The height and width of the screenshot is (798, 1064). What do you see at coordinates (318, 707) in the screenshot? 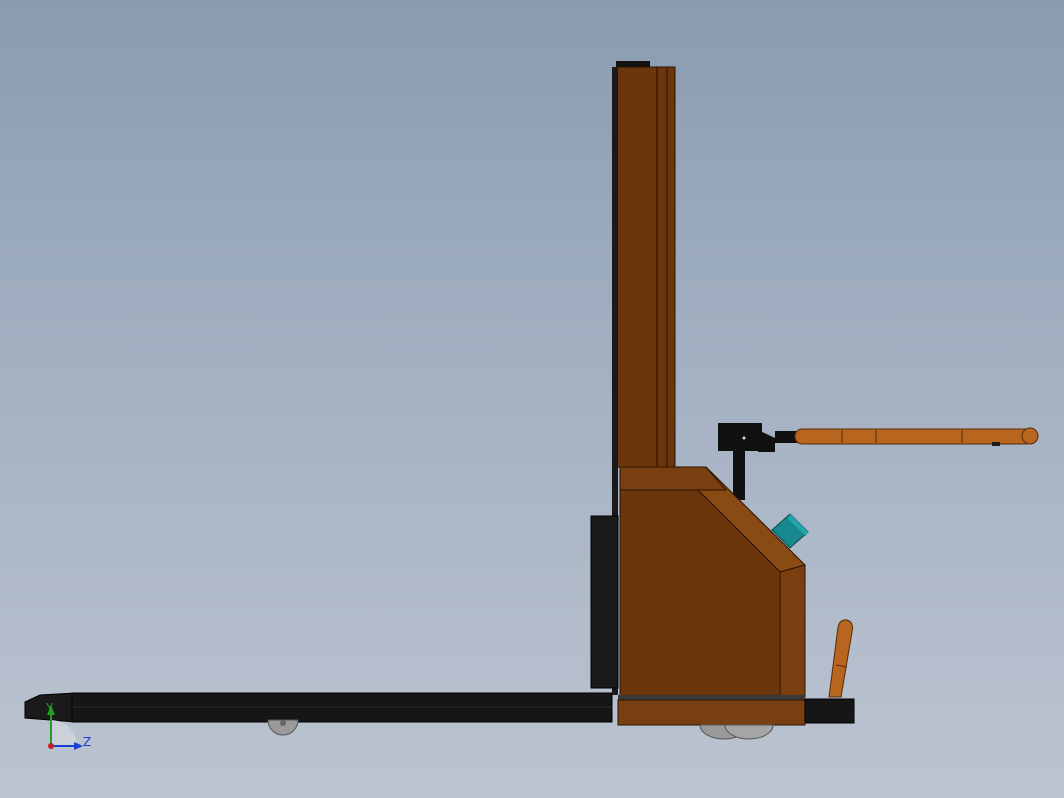
I see `fork-arm` at bounding box center [318, 707].